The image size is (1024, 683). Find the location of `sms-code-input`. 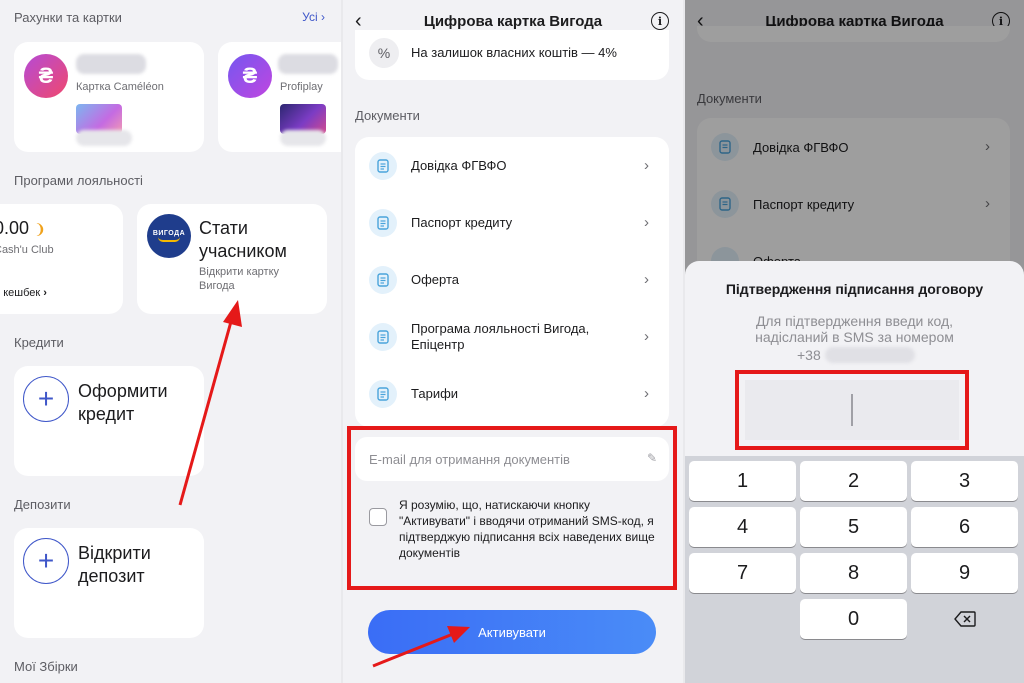

sms-code-input is located at coordinates (852, 410).